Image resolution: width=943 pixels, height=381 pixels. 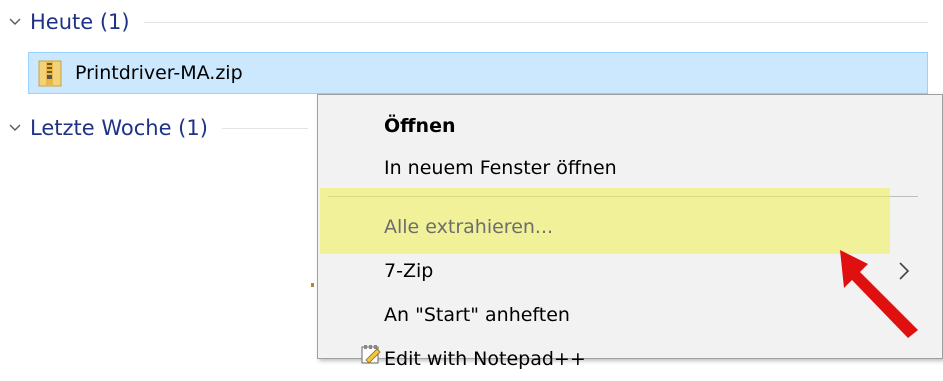 What do you see at coordinates (312, 285) in the screenshot?
I see `partial-icon-fragment` at bounding box center [312, 285].